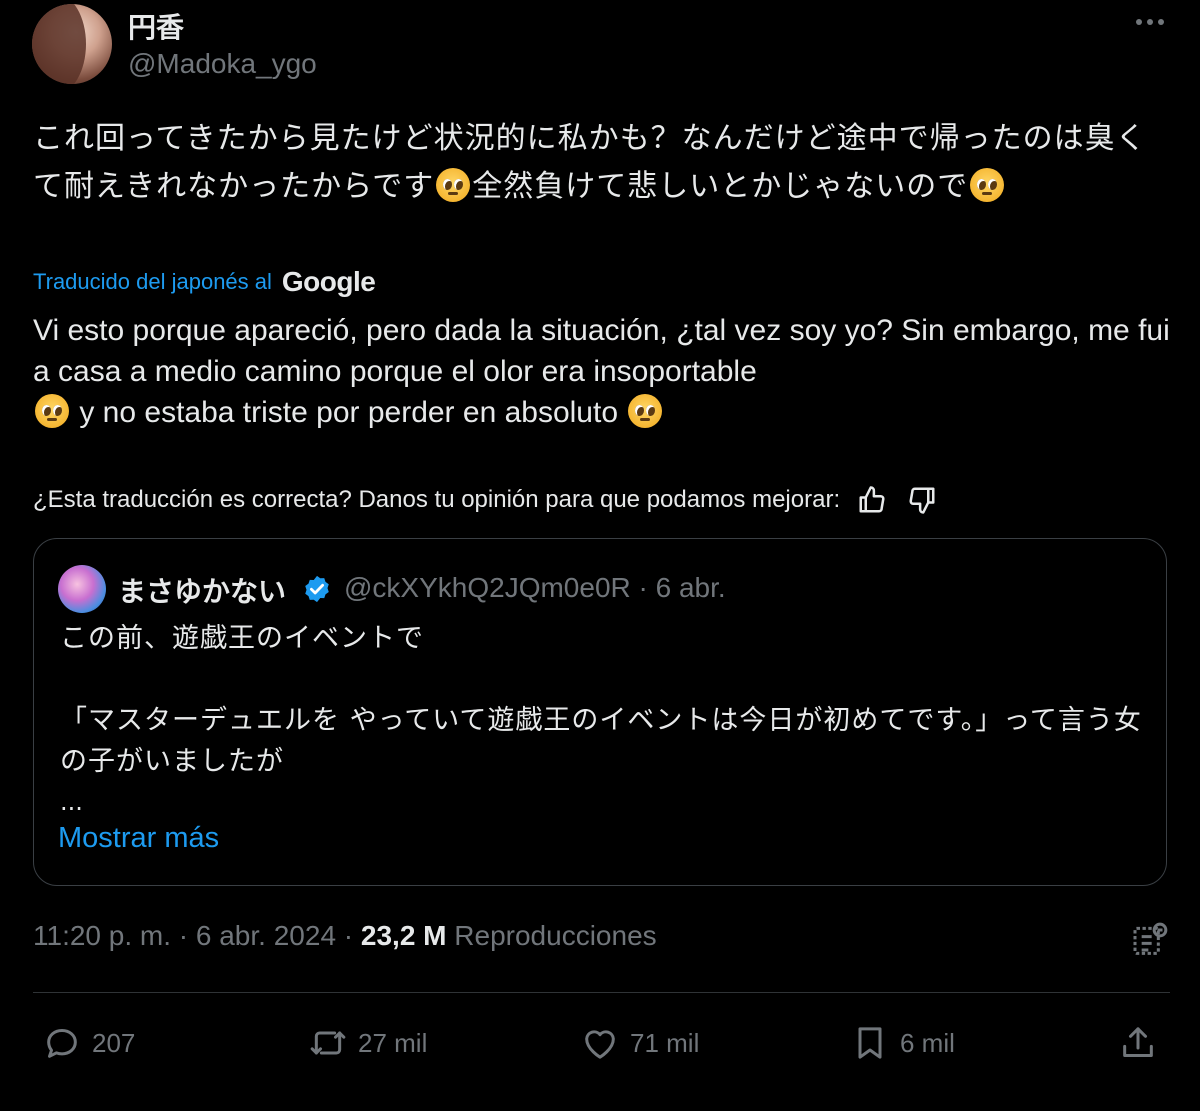 This screenshot has height=1111, width=1200. I want to click on bookmark-button: 6 mil, so click(902, 1043).